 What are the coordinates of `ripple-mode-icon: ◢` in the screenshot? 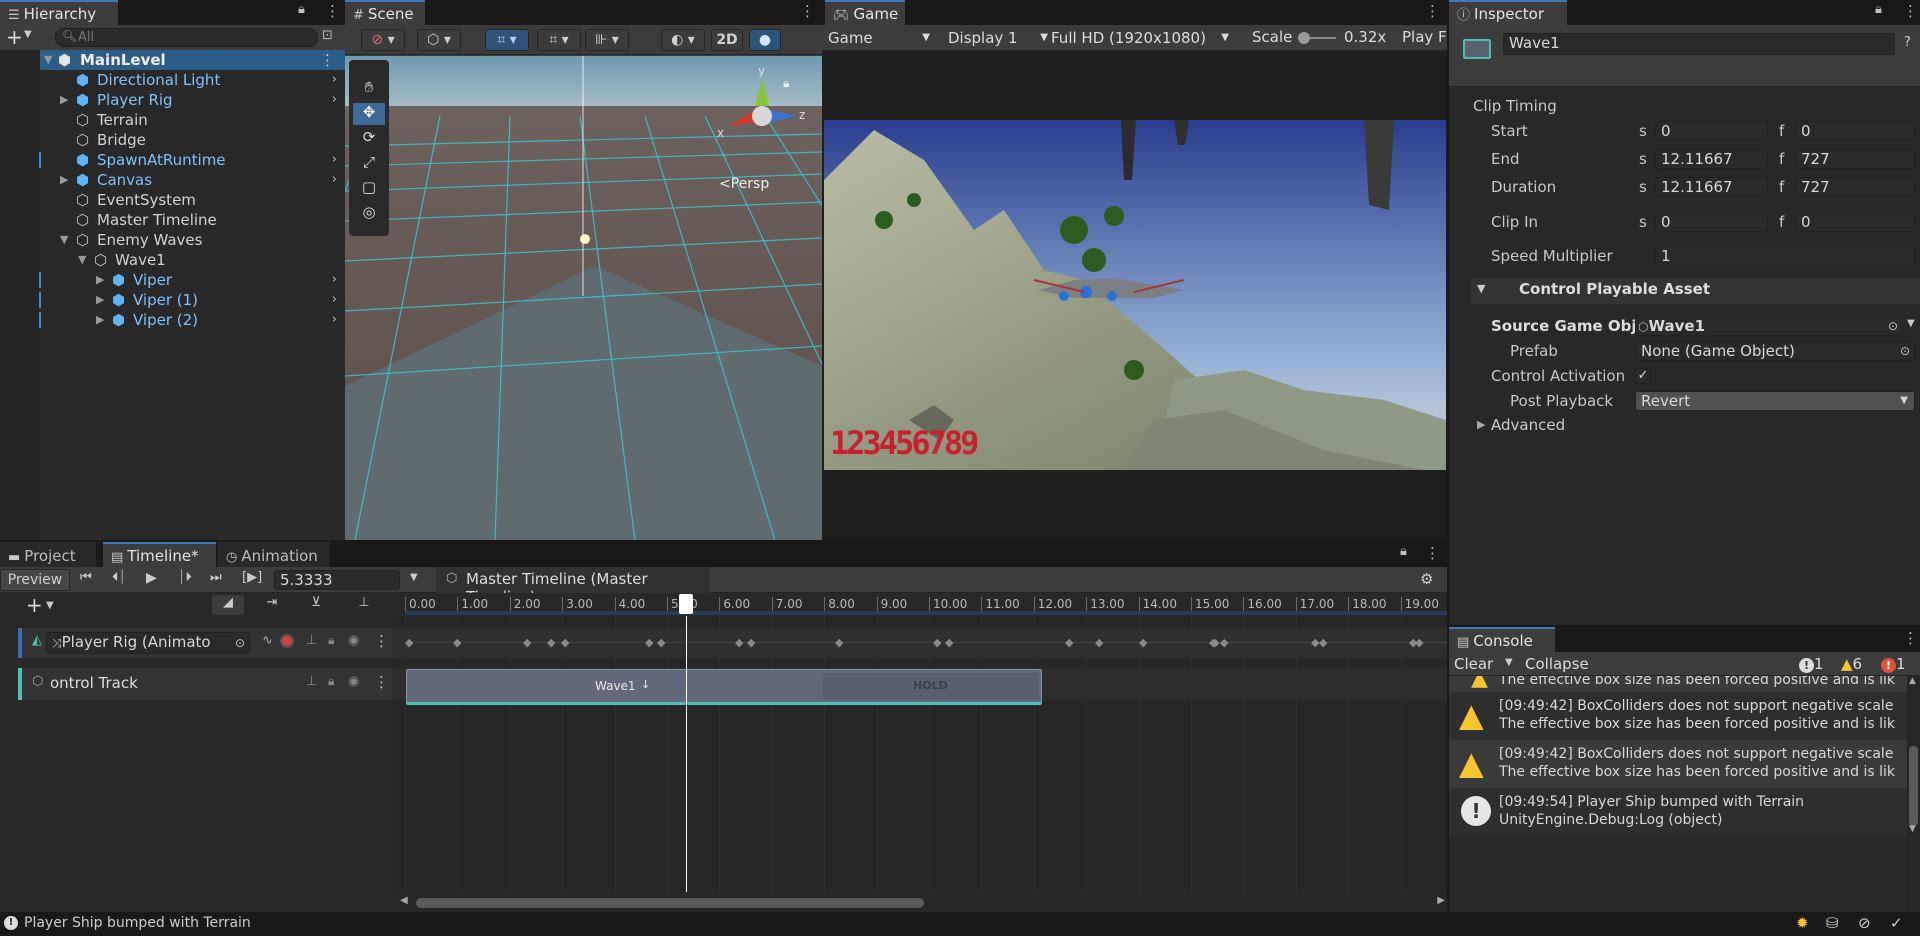 It's located at (228, 605).